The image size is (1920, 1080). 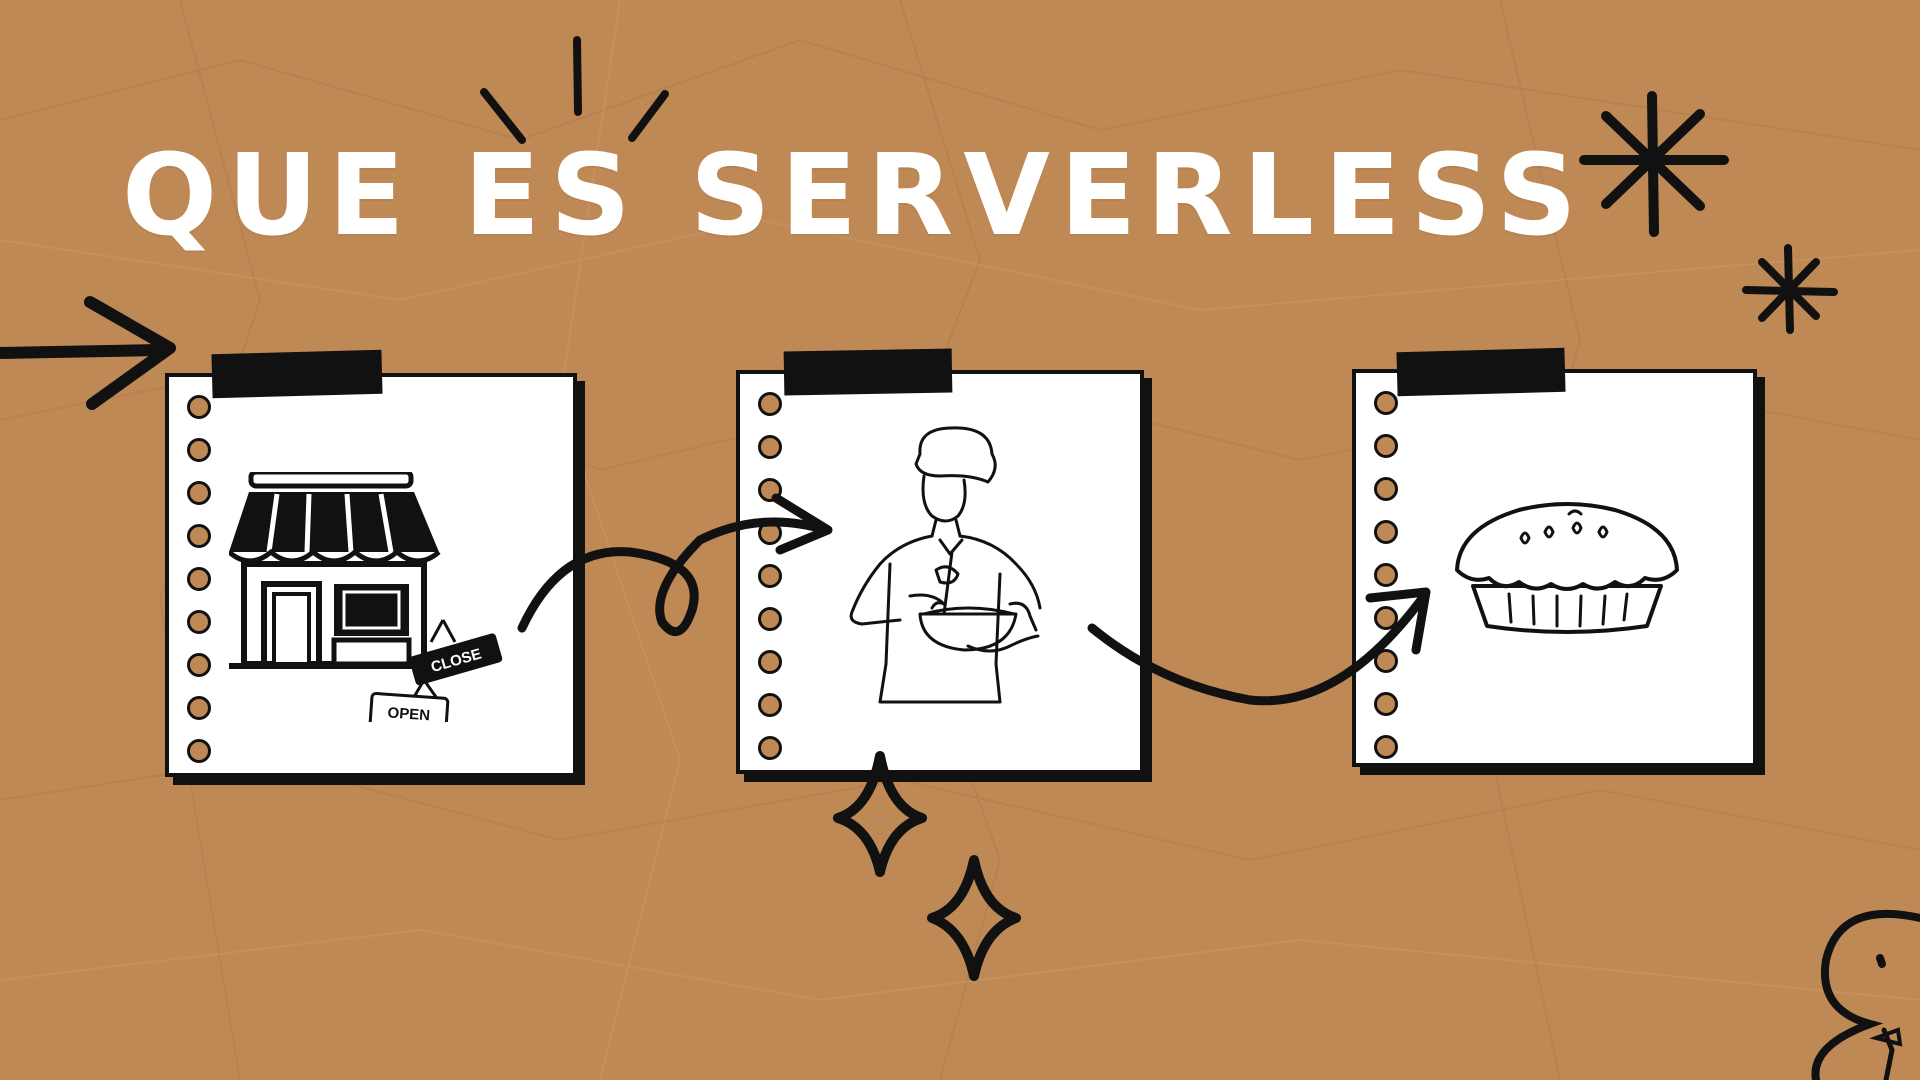 What do you see at coordinates (854, 196) in the screenshot?
I see `slide-title: QUE ES SERVERLESS` at bounding box center [854, 196].